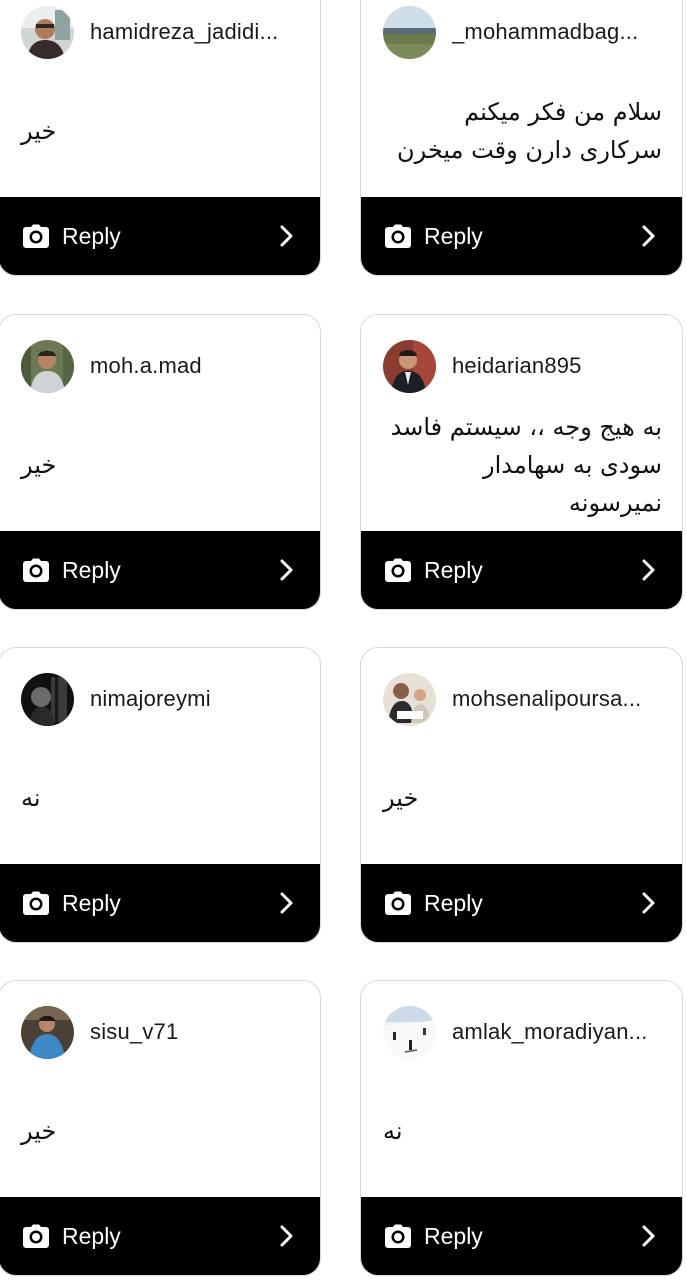 This screenshot has height=1280, width=687. I want to click on username: moh.a.mad, so click(146, 366).